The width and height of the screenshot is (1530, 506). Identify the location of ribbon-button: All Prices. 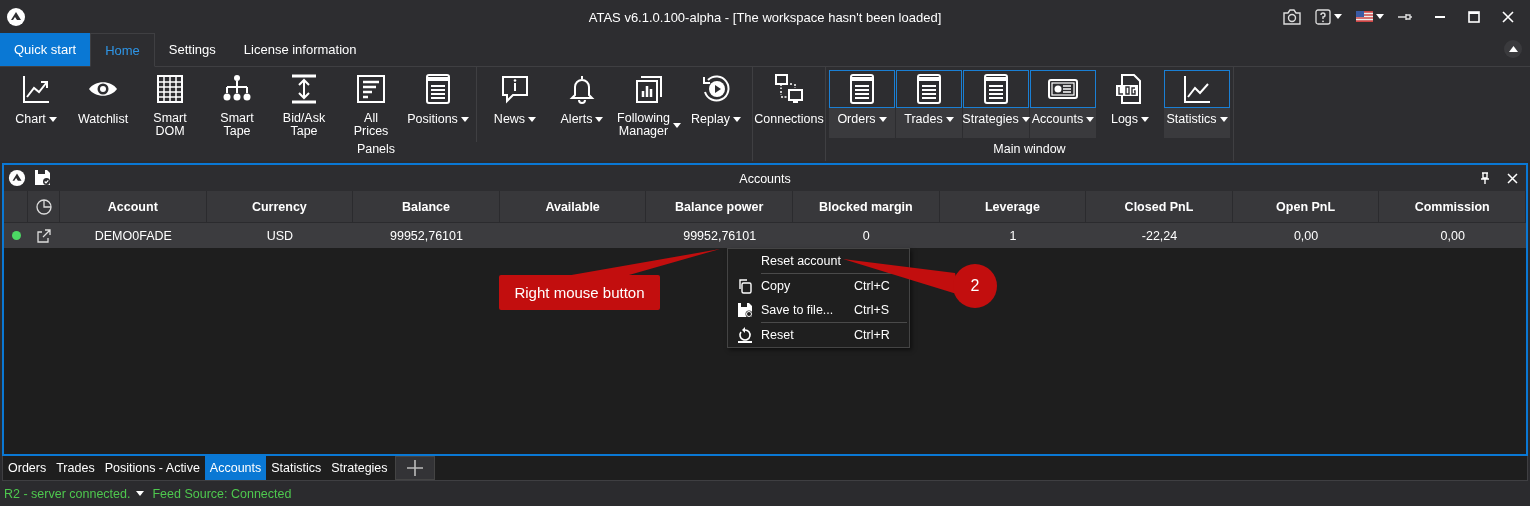
(371, 104).